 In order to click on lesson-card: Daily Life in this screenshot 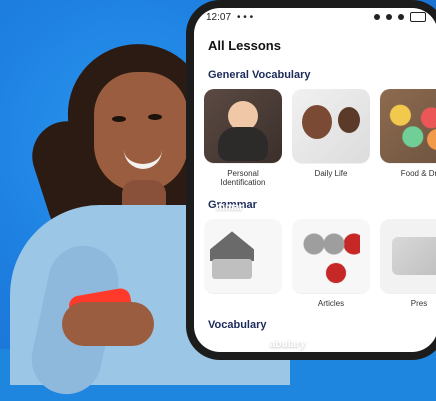, I will do `click(331, 138)`.